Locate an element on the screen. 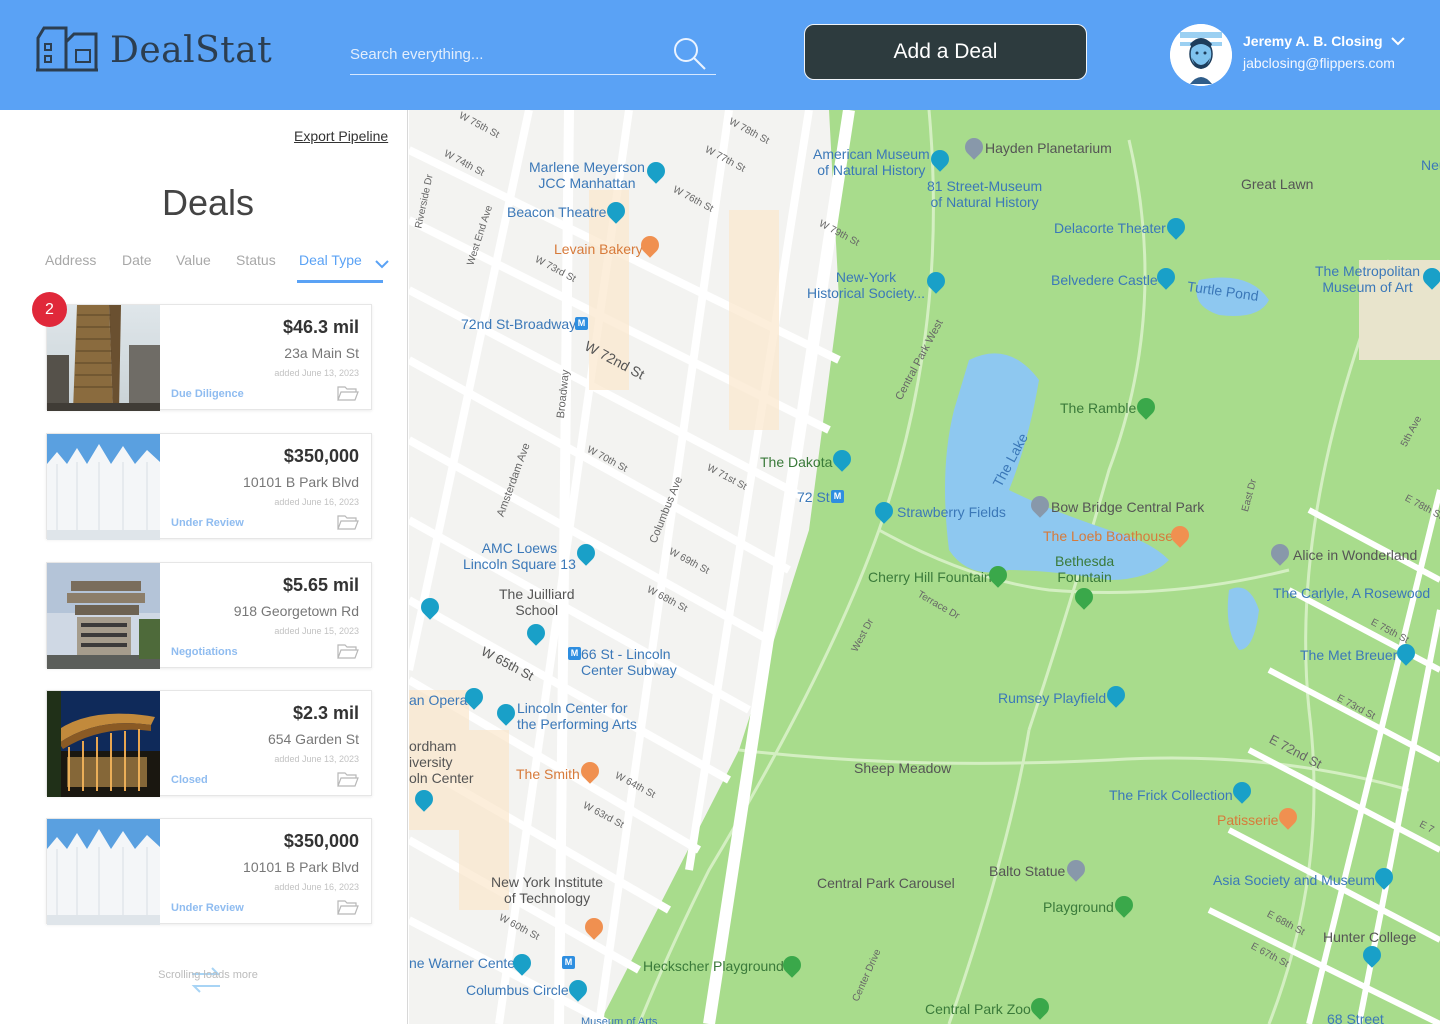 The height and width of the screenshot is (1024, 1440). map-label: Hayden Planetarium is located at coordinates (1048, 148).